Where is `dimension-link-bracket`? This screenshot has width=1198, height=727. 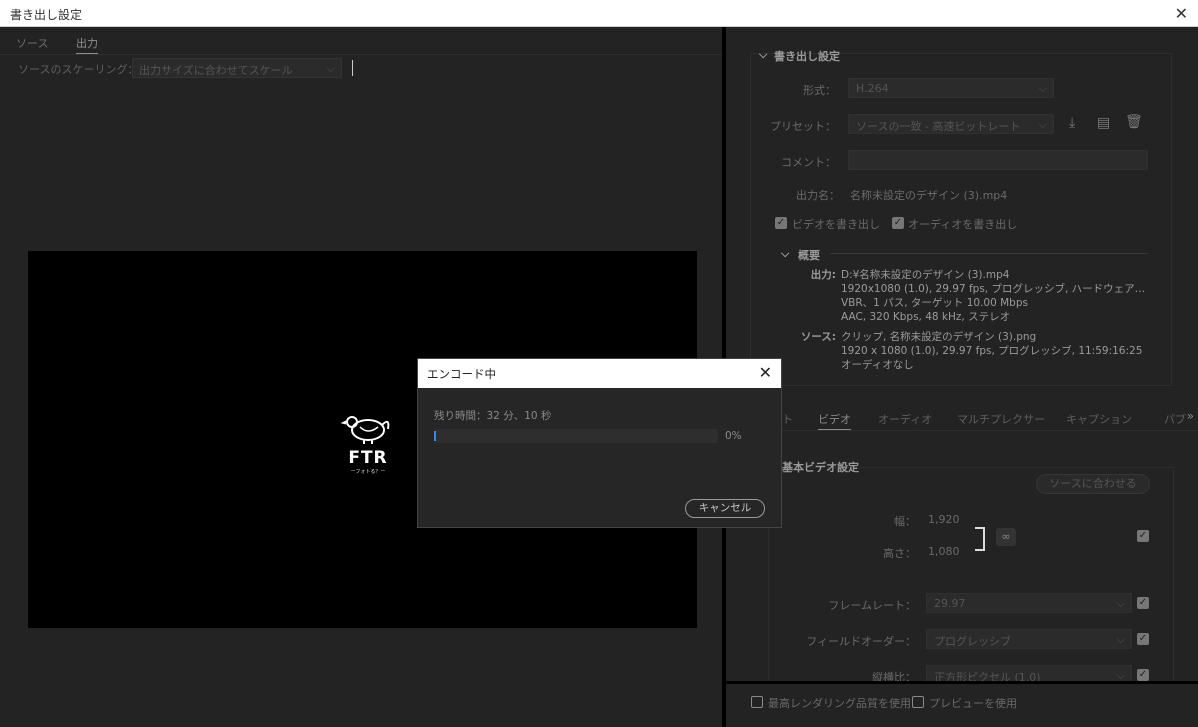
dimension-link-bracket is located at coordinates (980, 539).